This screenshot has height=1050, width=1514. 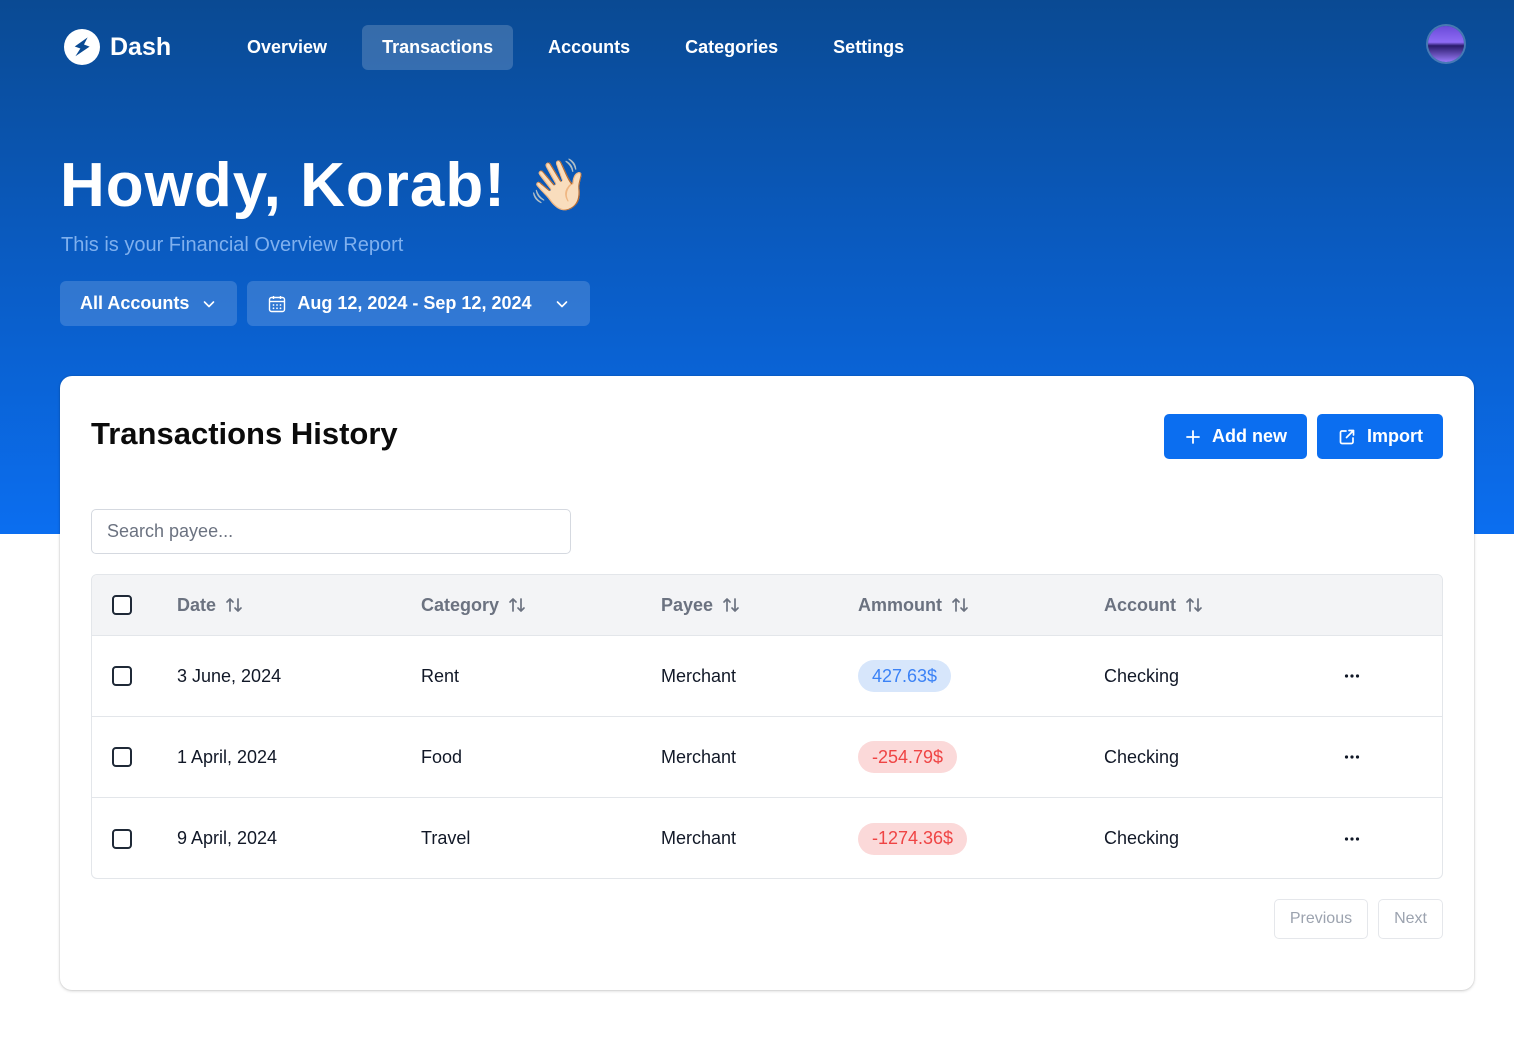 I want to click on select-all-checkbox, so click(x=122, y=605).